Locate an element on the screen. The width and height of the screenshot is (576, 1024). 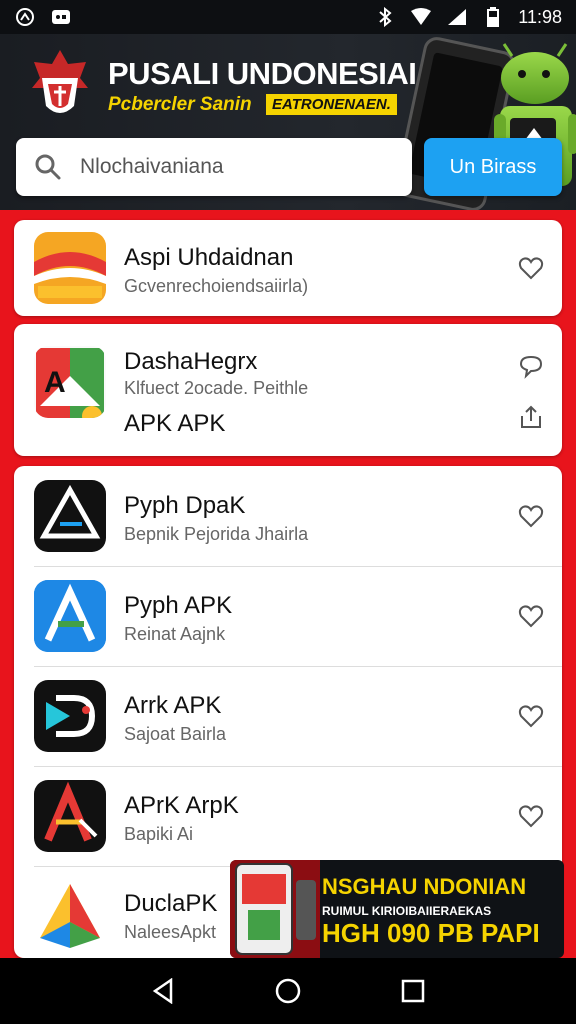
clock: 11:98 is located at coordinates (540, 16).